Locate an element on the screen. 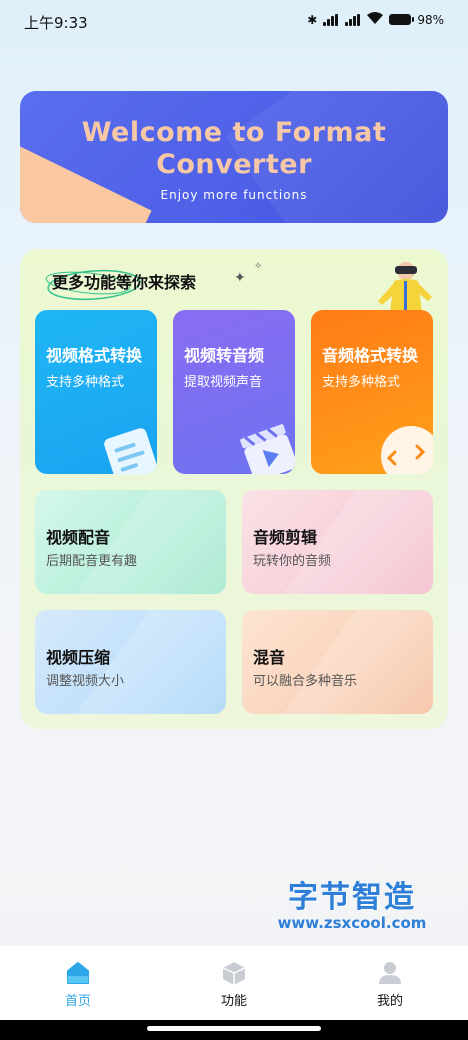 The image size is (468, 1040). watermark: 字节智造 www.zsxcool.com is located at coordinates (352, 902).